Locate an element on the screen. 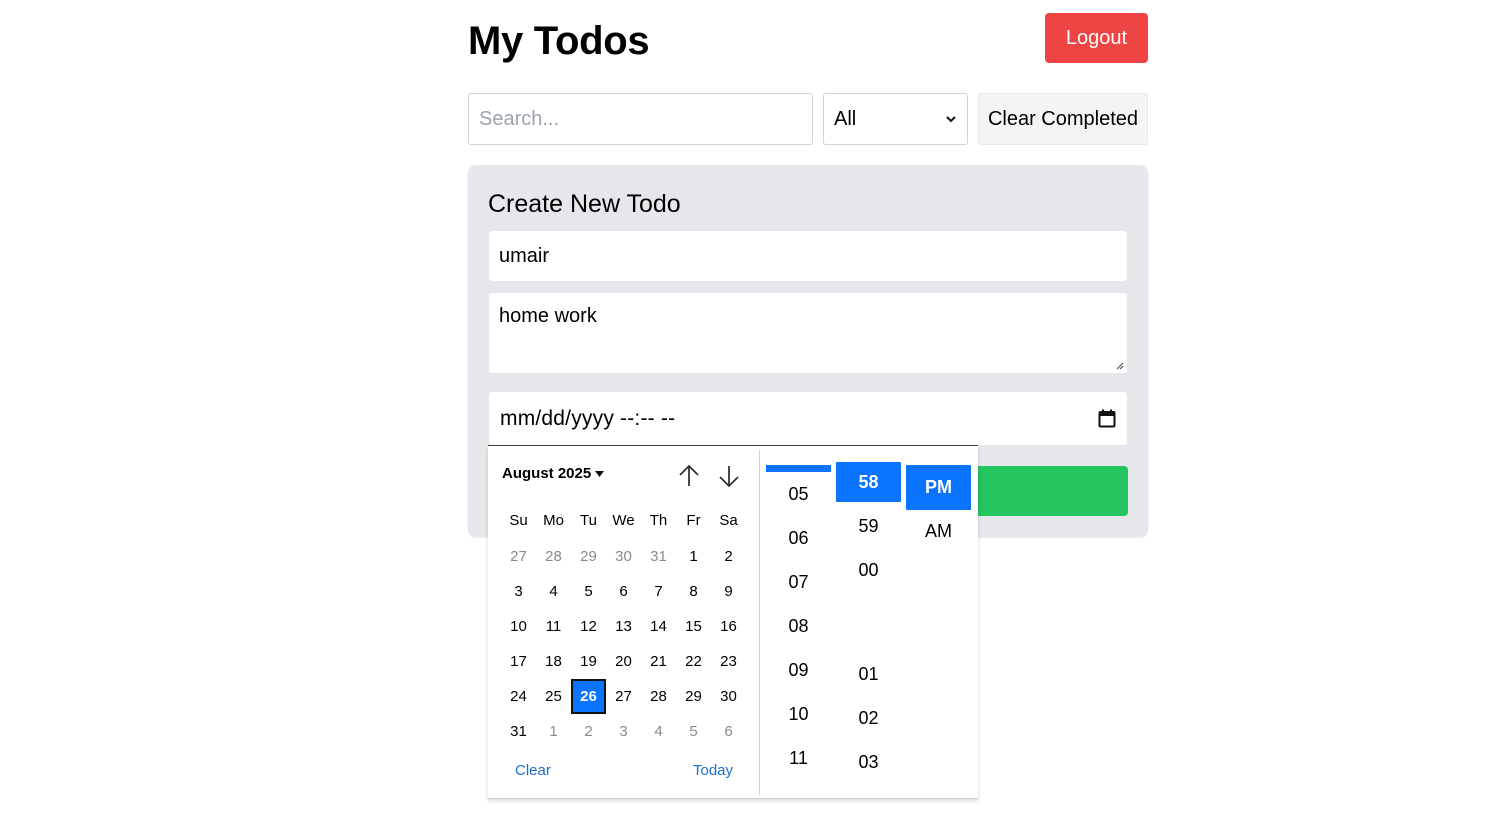 Image resolution: width=1490 pixels, height=818 pixels. create-todo-heading: Create New Todo is located at coordinates (584, 204).